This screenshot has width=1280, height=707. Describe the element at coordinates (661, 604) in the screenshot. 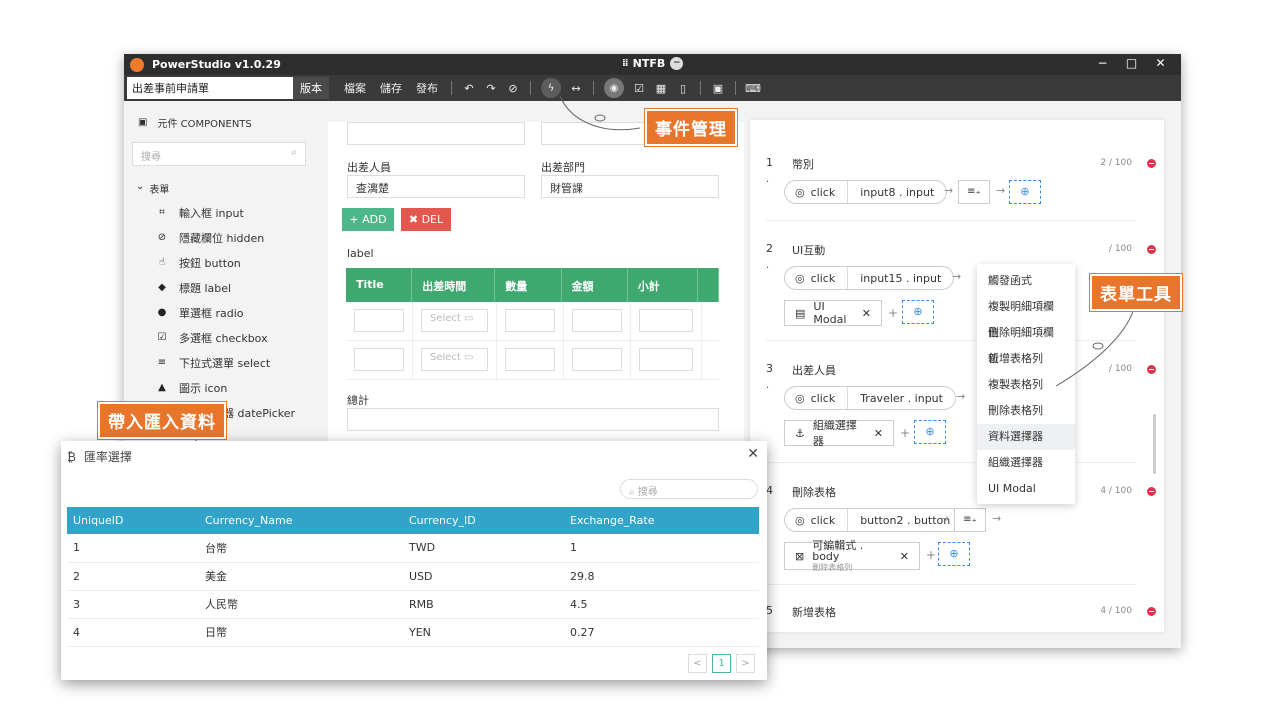

I see `table-cell: 4.5` at that location.